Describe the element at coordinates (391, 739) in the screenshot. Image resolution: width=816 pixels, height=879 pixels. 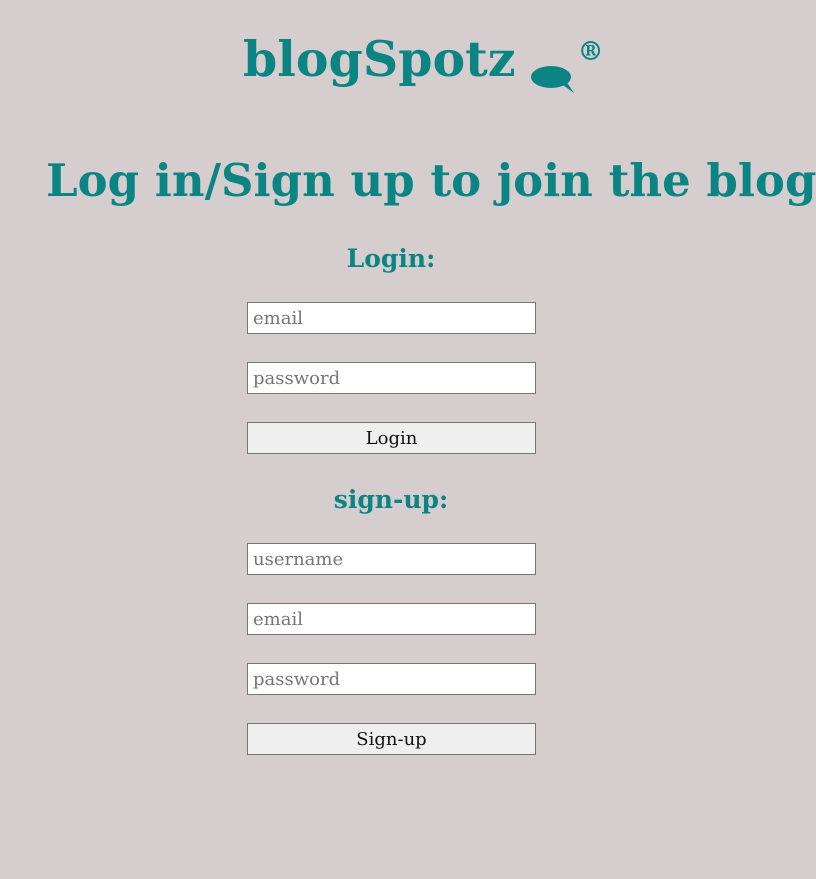
I see `signup-button: Sign-up` at that location.